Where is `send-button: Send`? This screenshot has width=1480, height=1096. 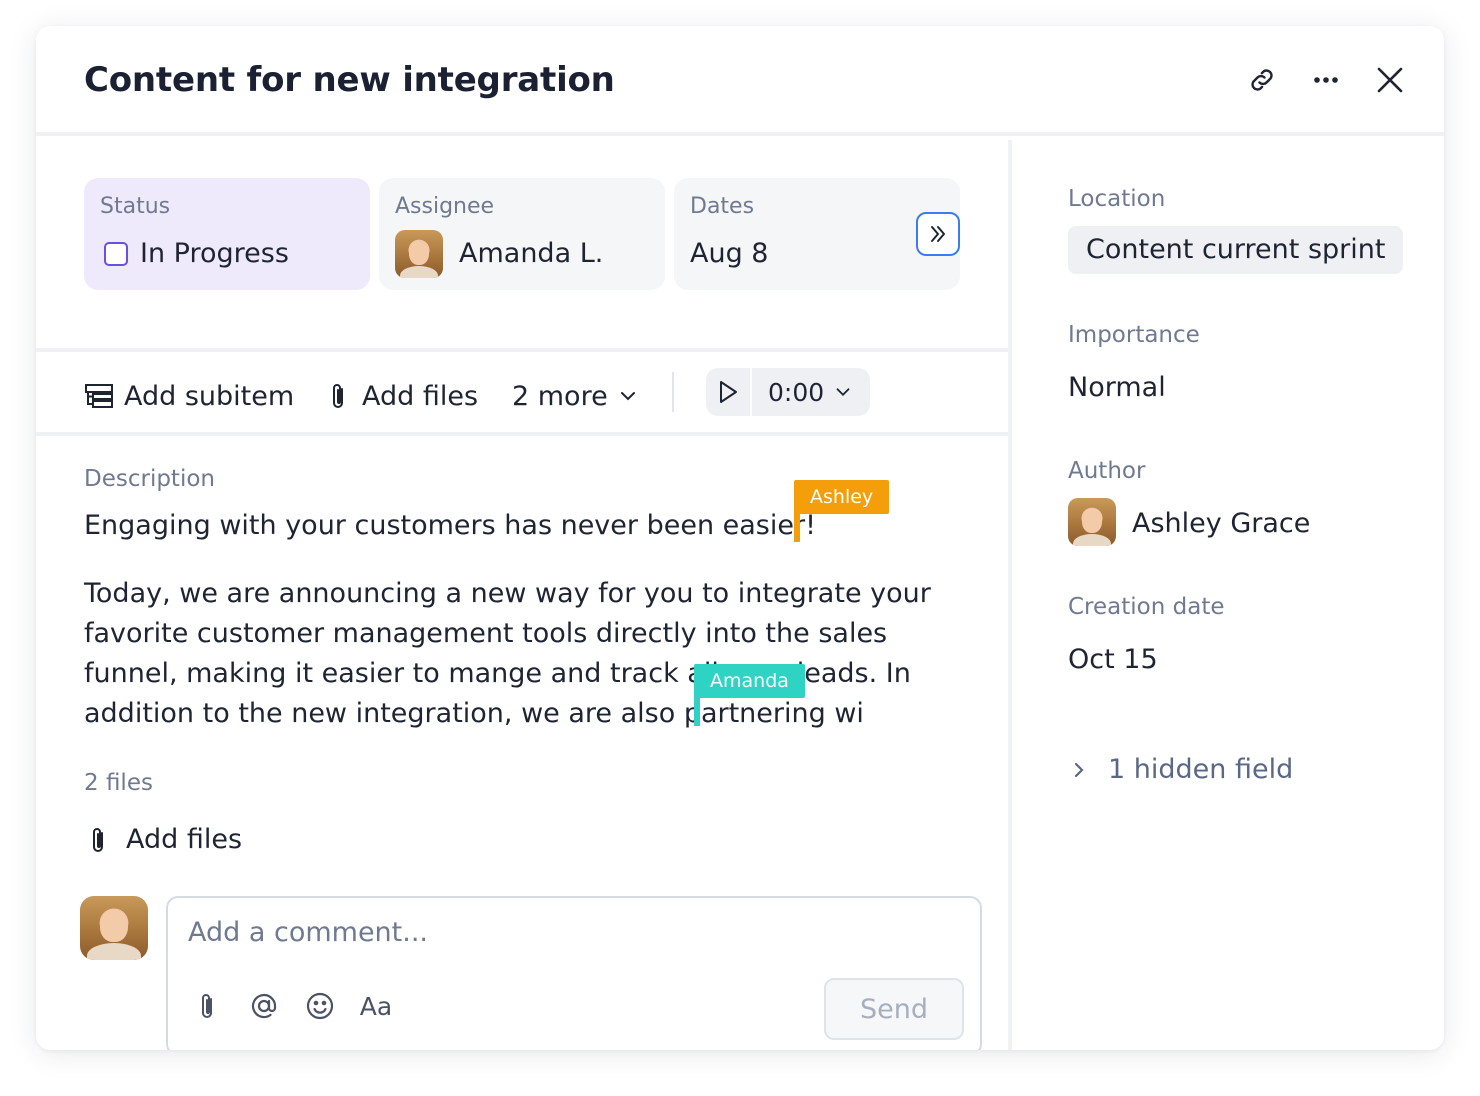
send-button: Send is located at coordinates (894, 1009).